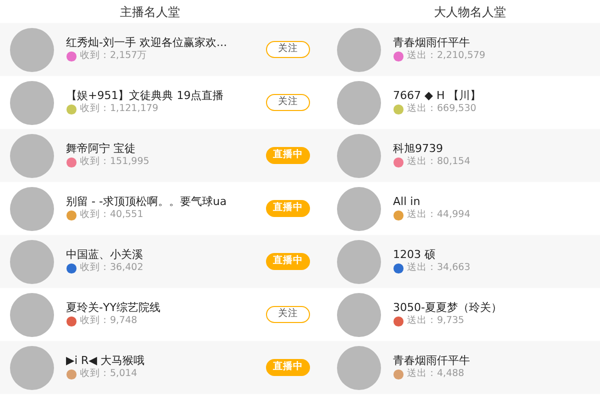  I want to click on section-title: 主播名人堂, so click(150, 12).